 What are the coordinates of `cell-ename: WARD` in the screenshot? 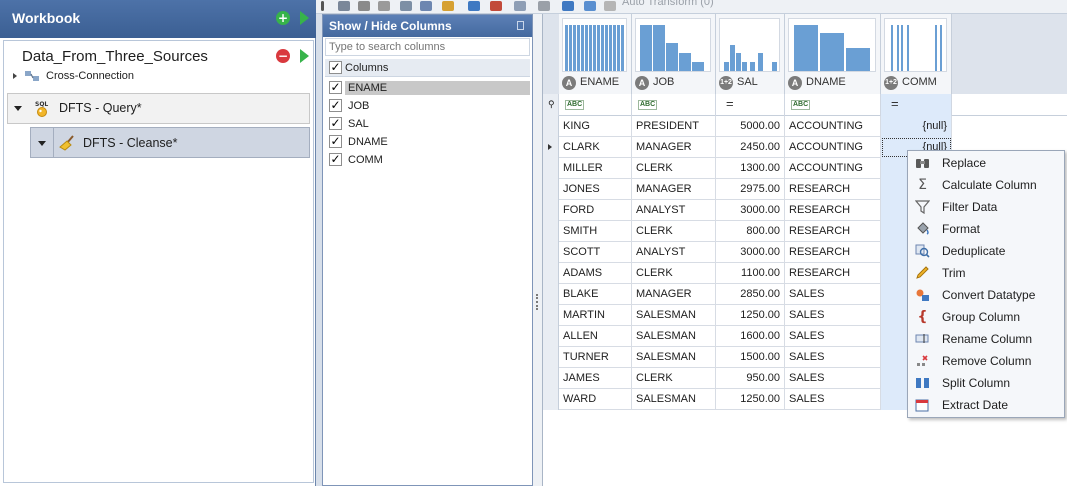 It's located at (595, 399).